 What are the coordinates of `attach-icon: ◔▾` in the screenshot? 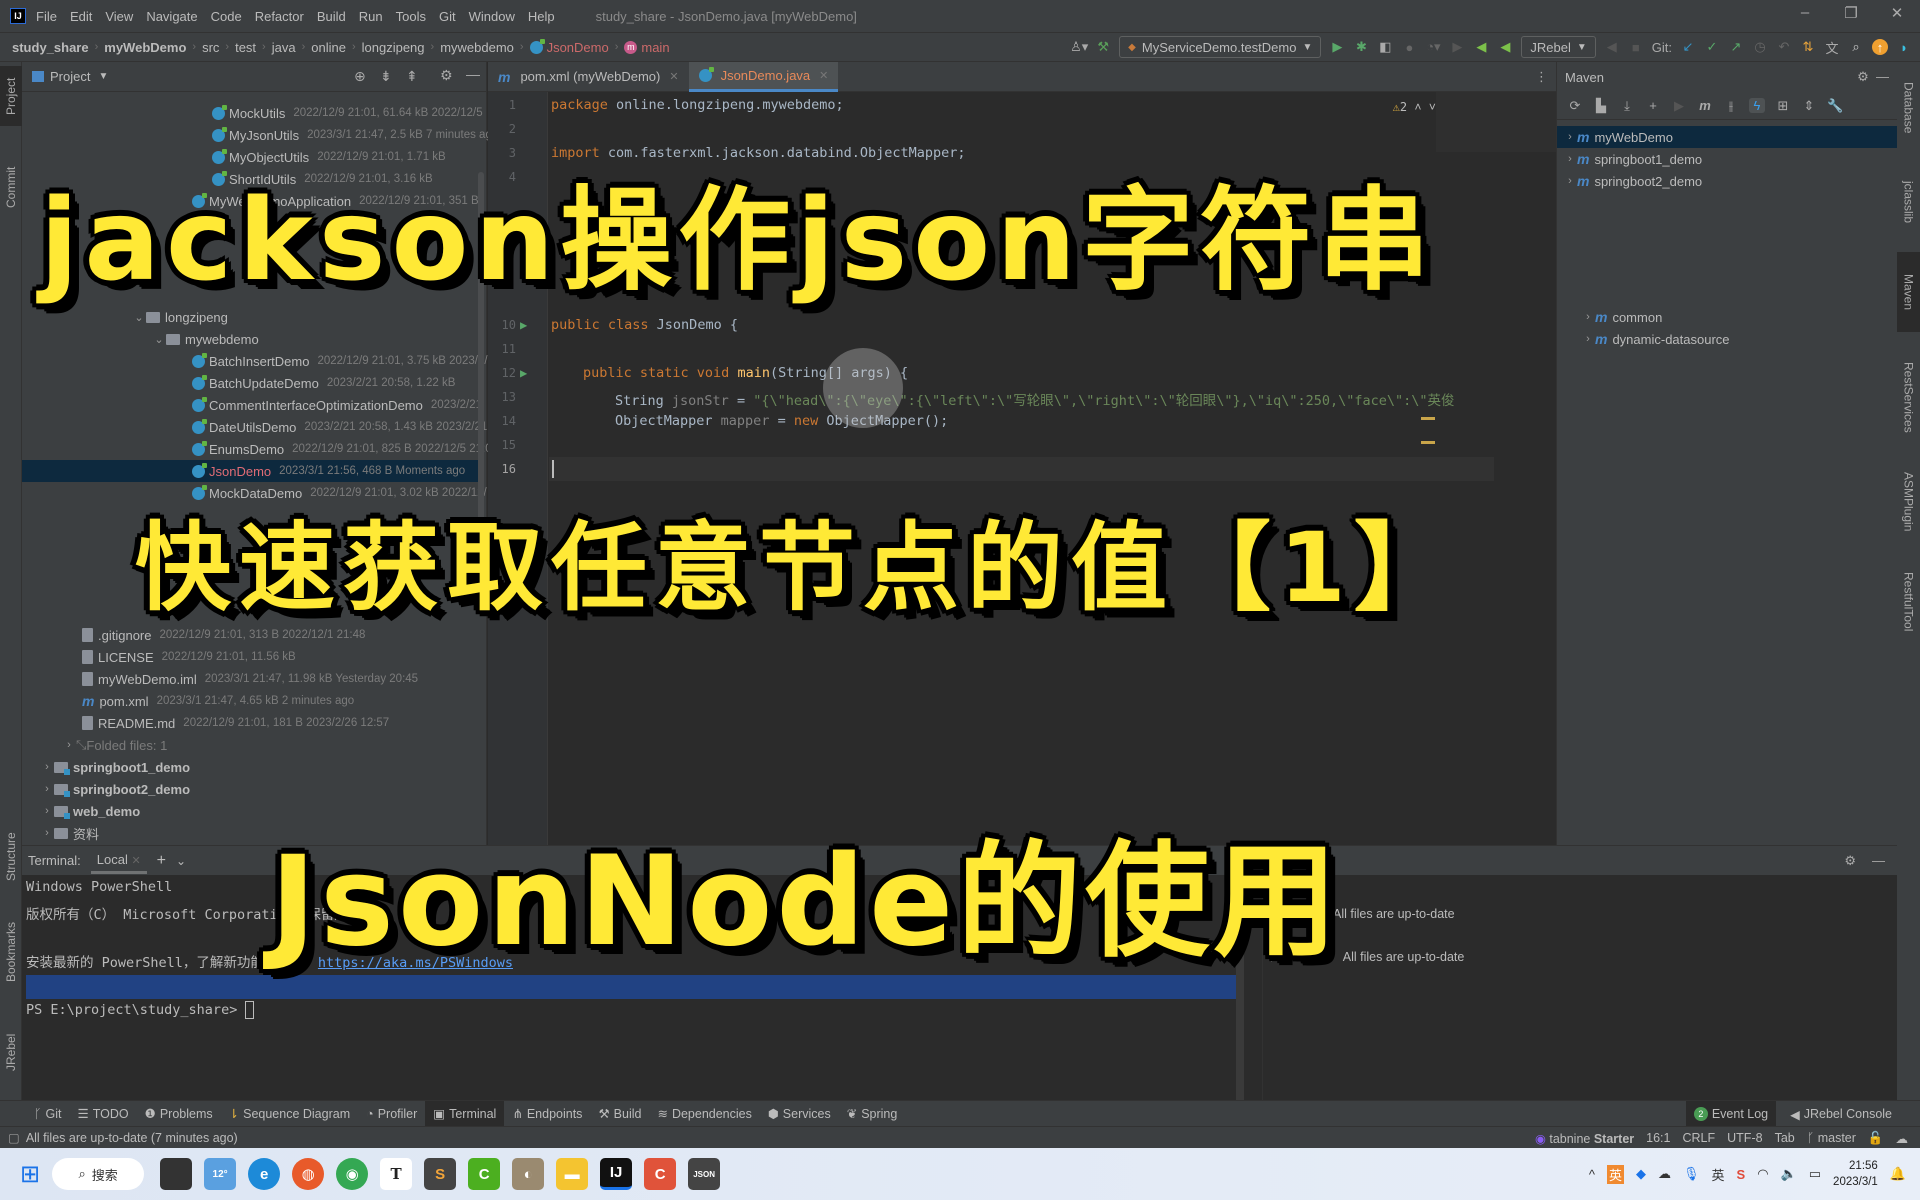 It's located at (1433, 47).